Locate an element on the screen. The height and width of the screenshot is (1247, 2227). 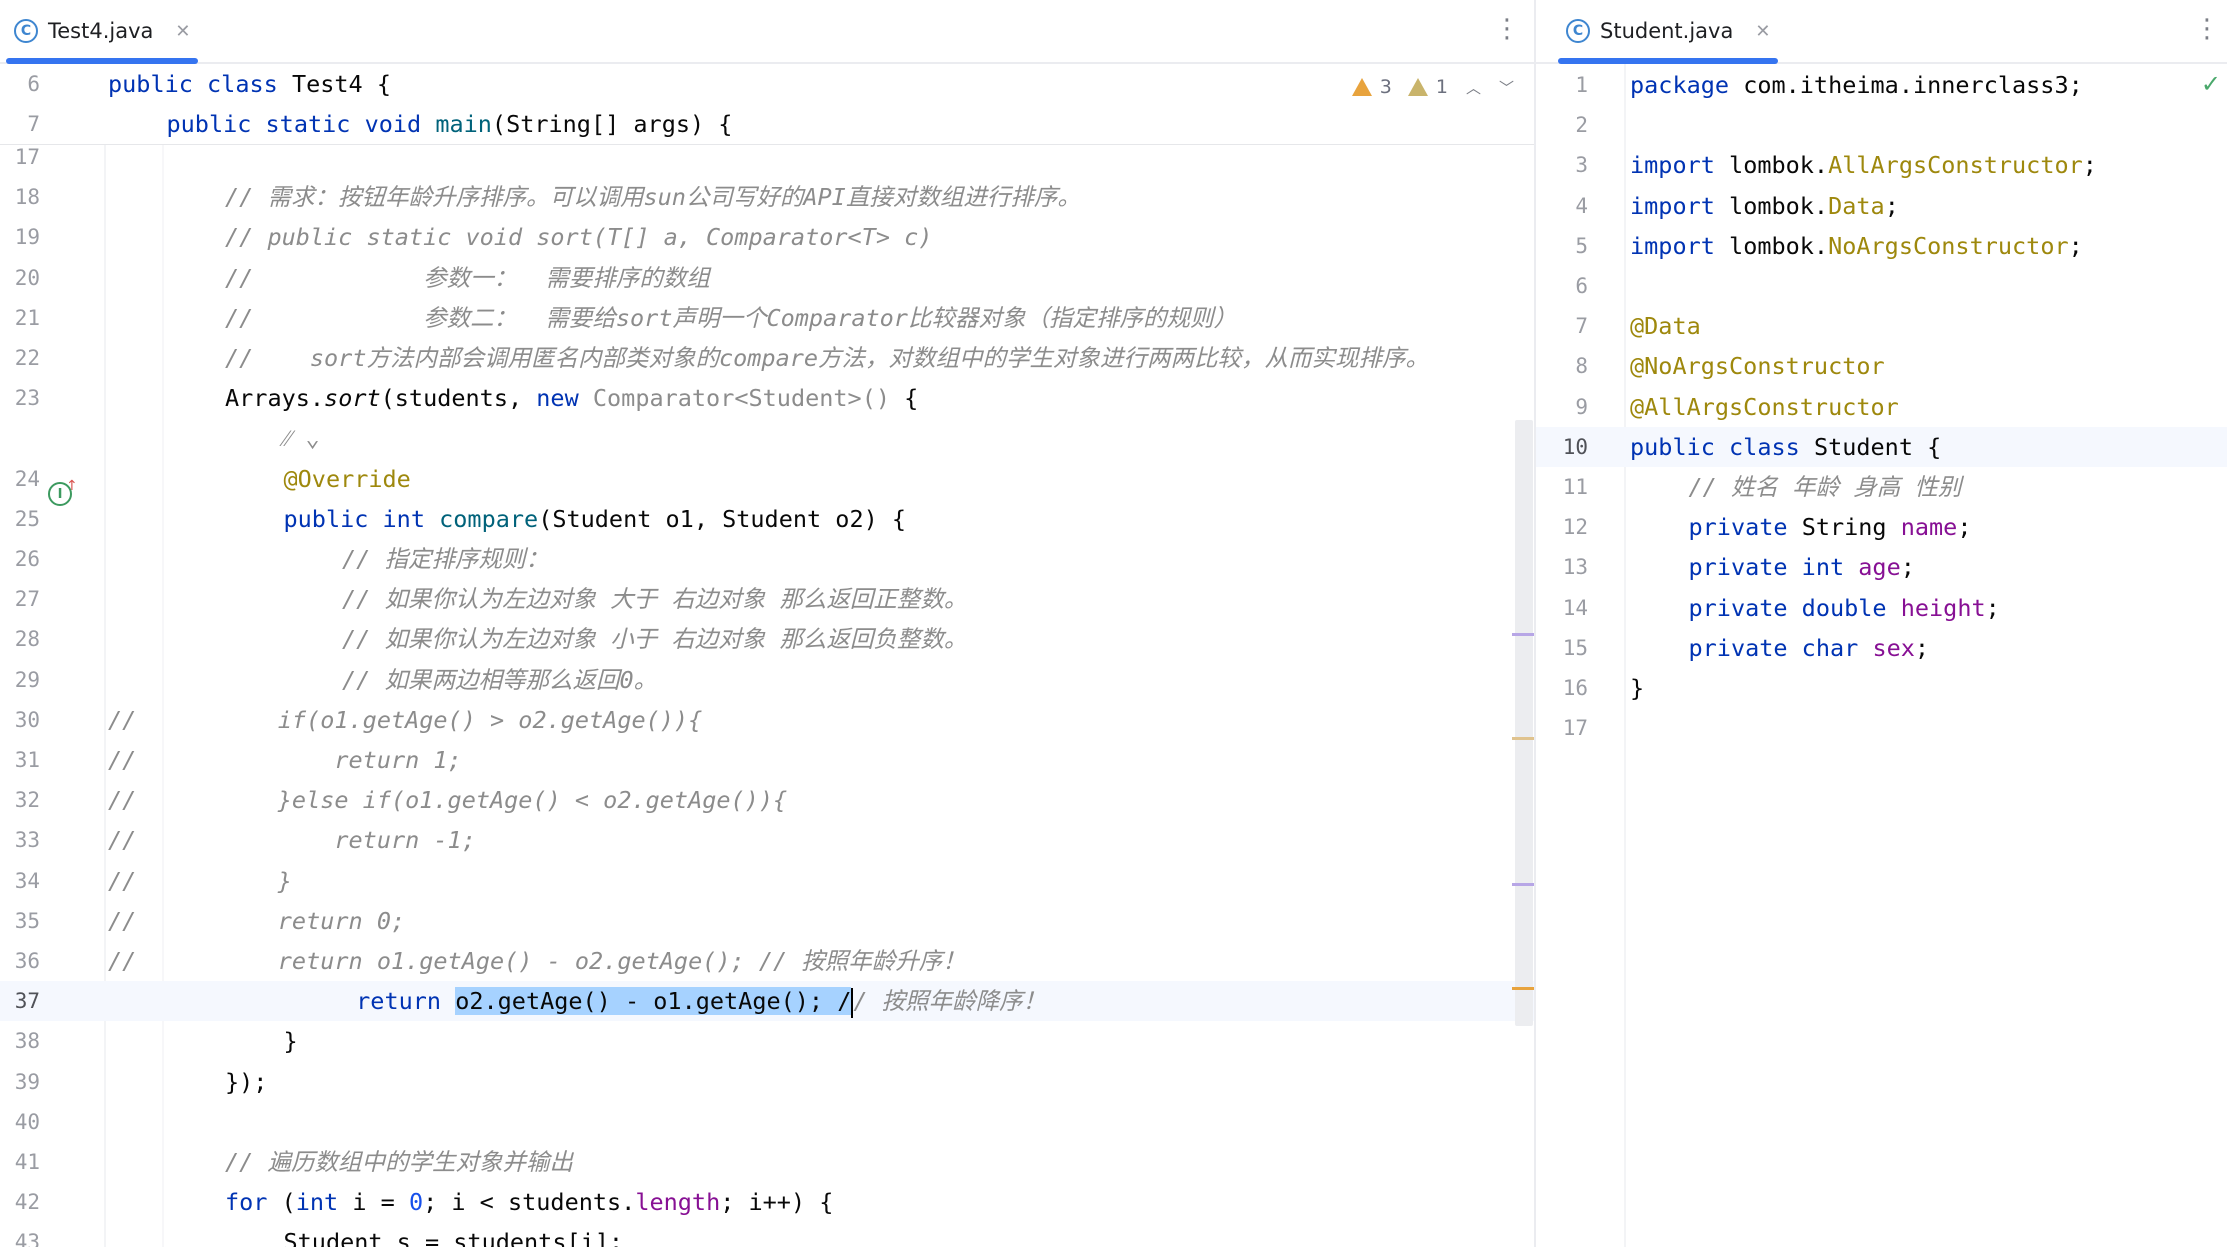
code-line: 1 package com.itheima.innerclass3; is located at coordinates (1881, 85).